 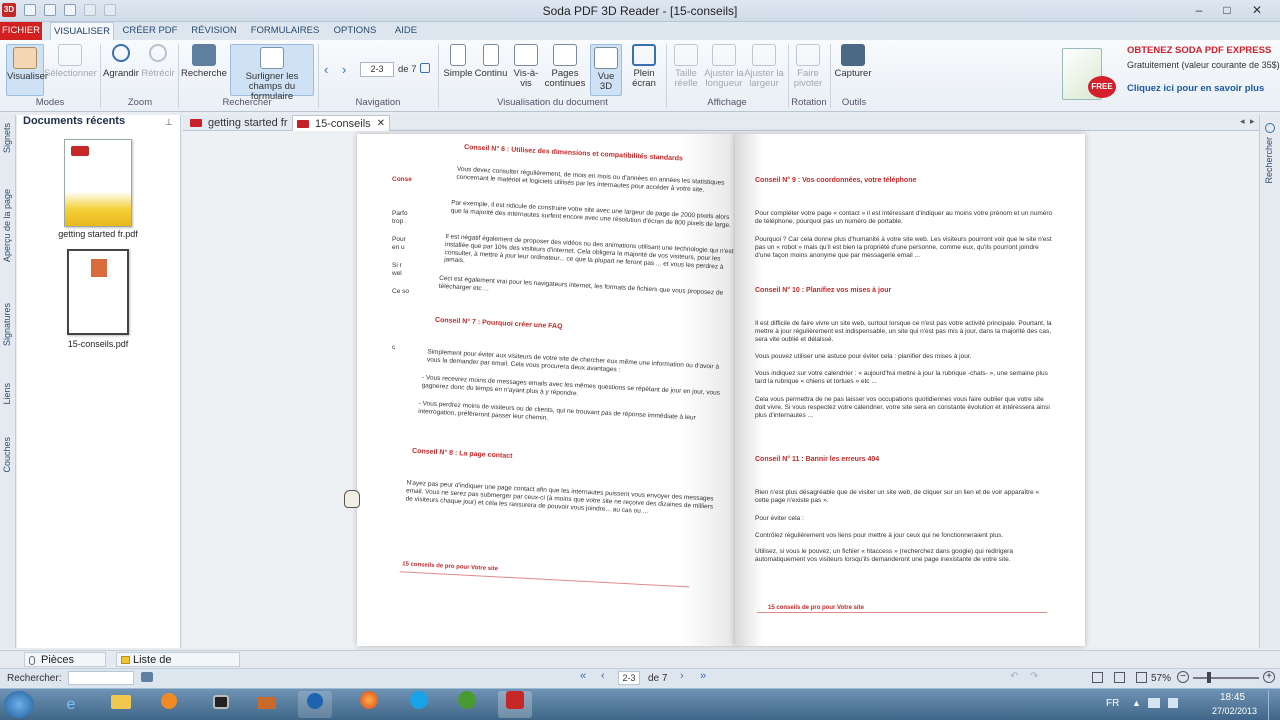 What do you see at coordinates (515, 704) in the screenshot?
I see `soda-pdf-taskbar-icon` at bounding box center [515, 704].